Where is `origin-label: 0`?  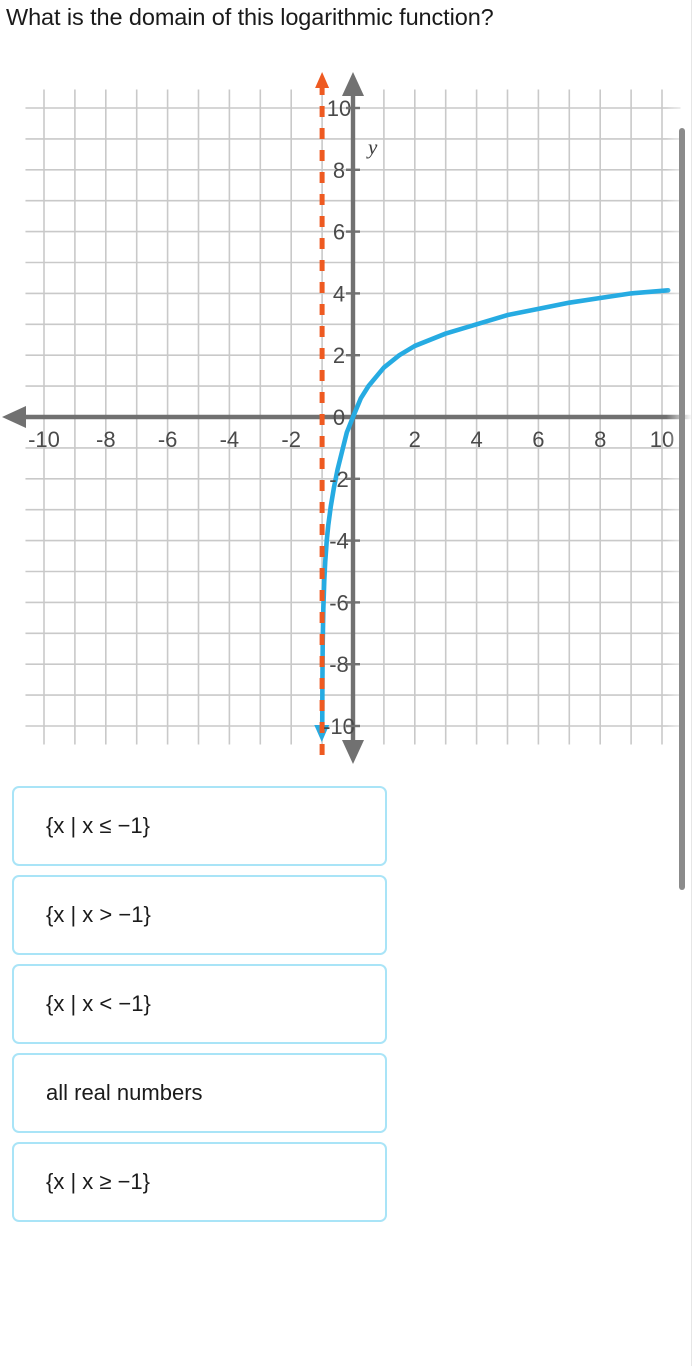 origin-label: 0 is located at coordinates (339, 417).